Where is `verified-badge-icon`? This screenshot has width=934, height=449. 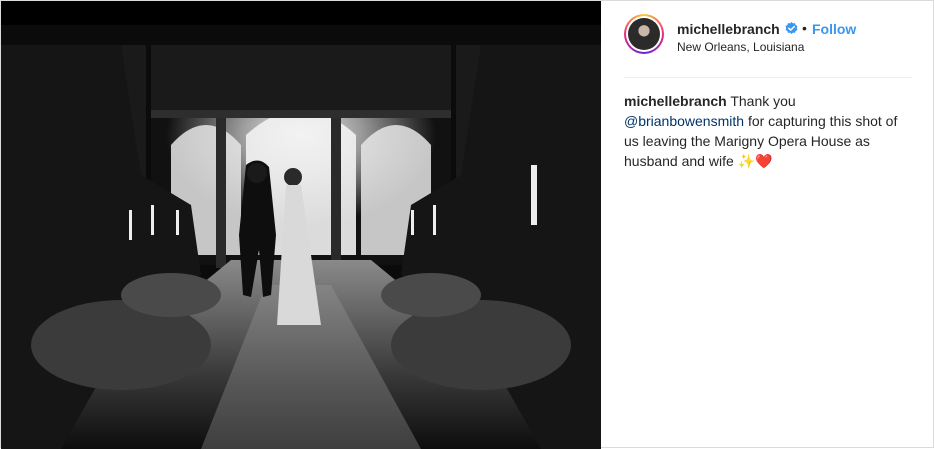
verified-badge-icon is located at coordinates (791, 28).